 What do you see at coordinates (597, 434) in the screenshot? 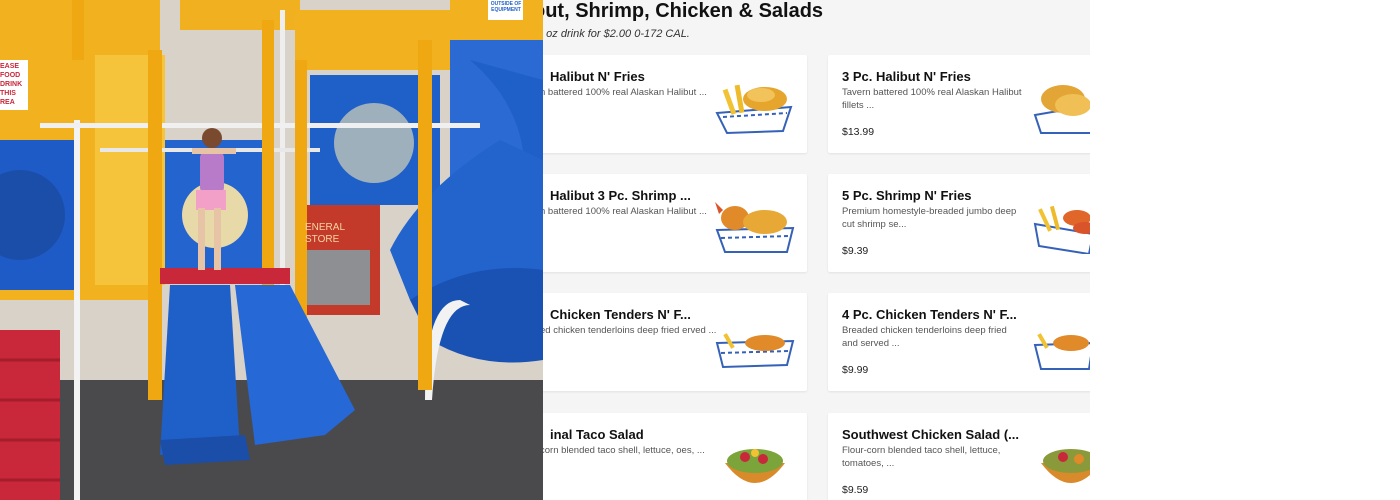
I see `item-name: inal Taco Salad` at bounding box center [597, 434].